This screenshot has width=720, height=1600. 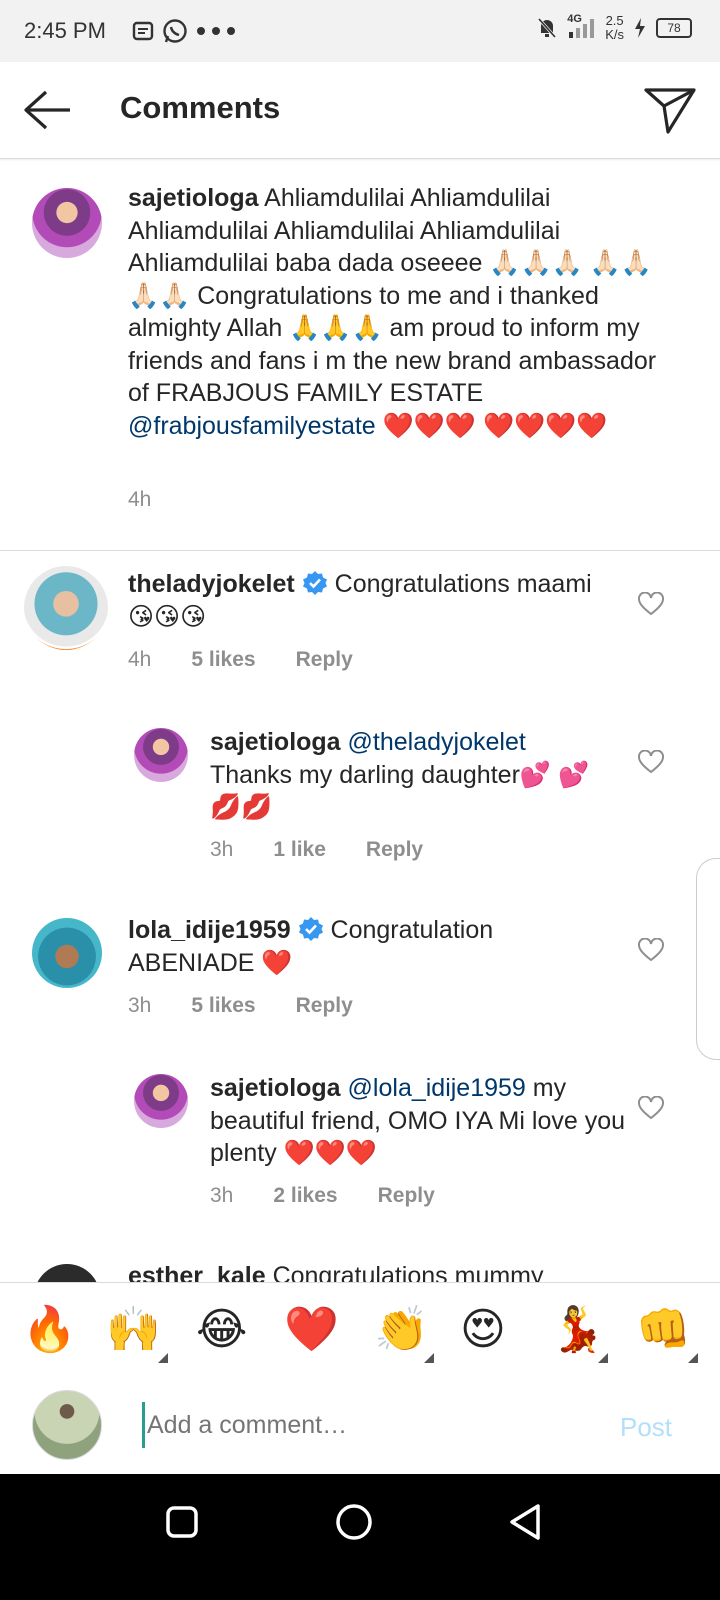 I want to click on add-comment-bar: Post, so click(x=360, y=1425).